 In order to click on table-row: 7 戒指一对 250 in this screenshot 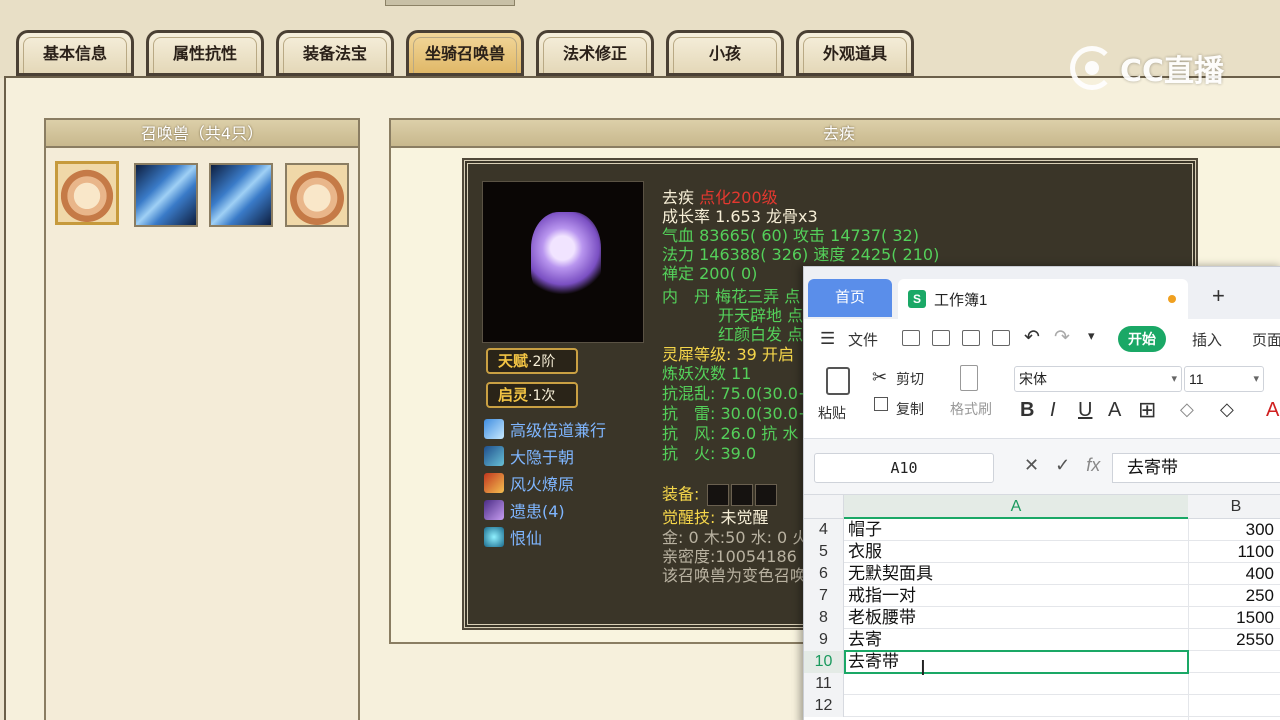, I will do `click(1042, 596)`.